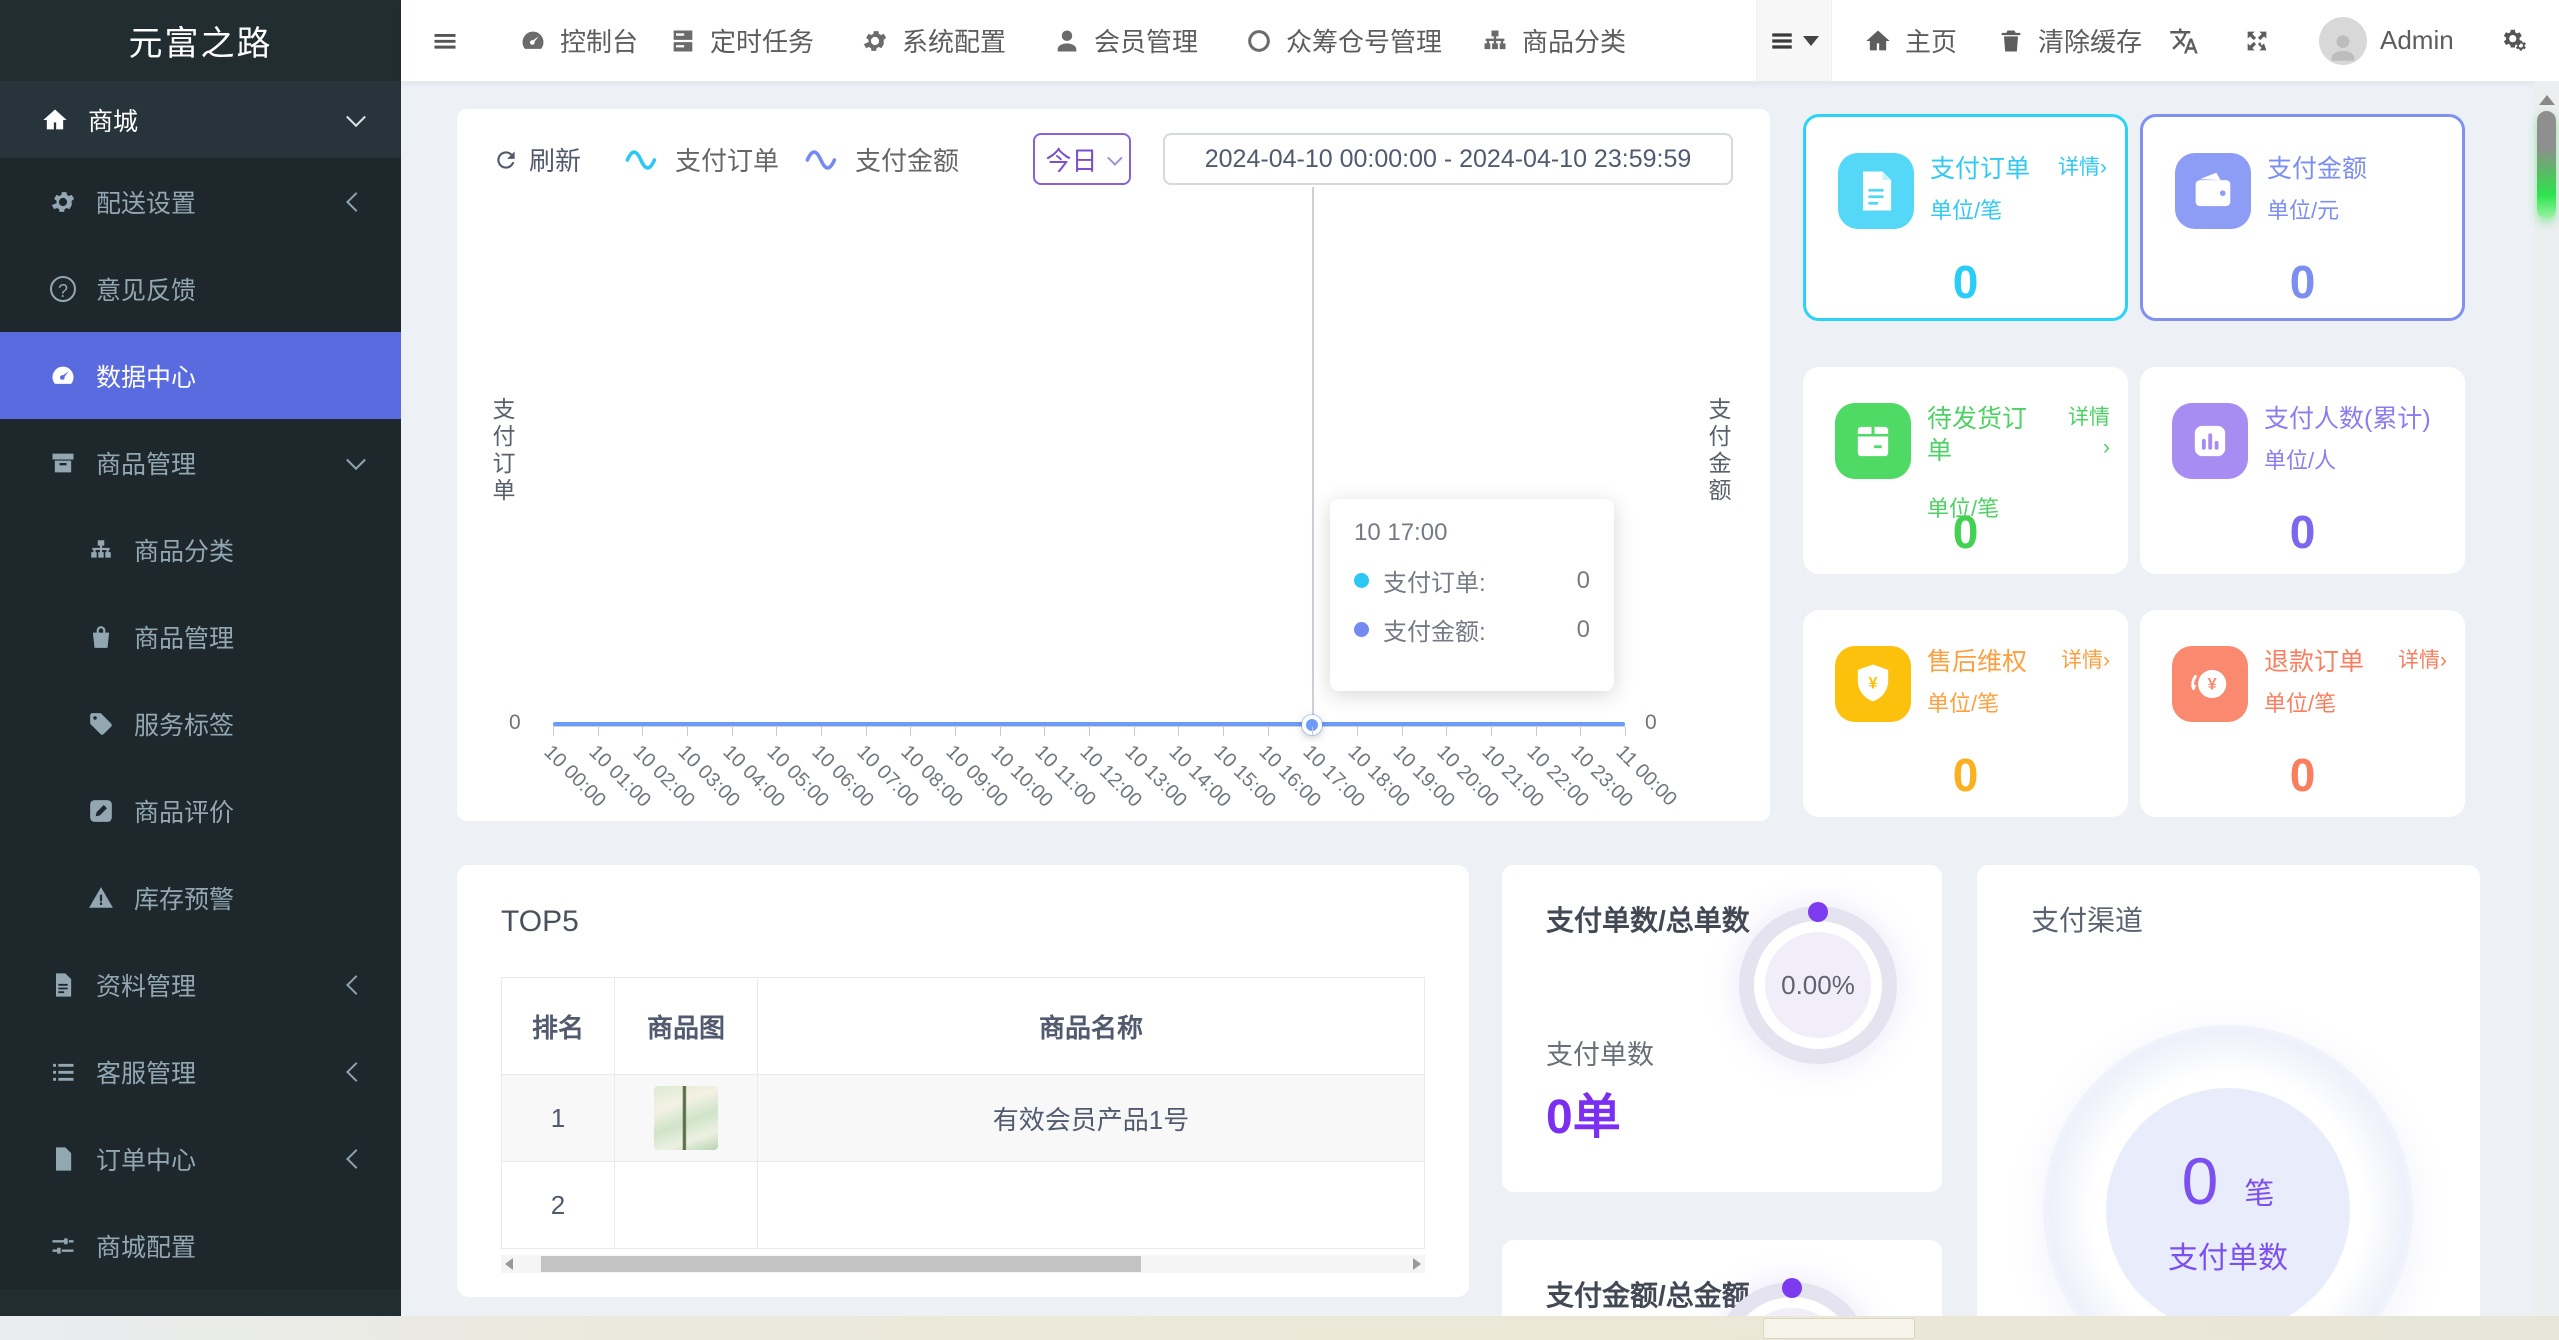 This screenshot has height=1340, width=2559. Describe the element at coordinates (686, 1205) in the screenshot. I see `image-cell` at that location.